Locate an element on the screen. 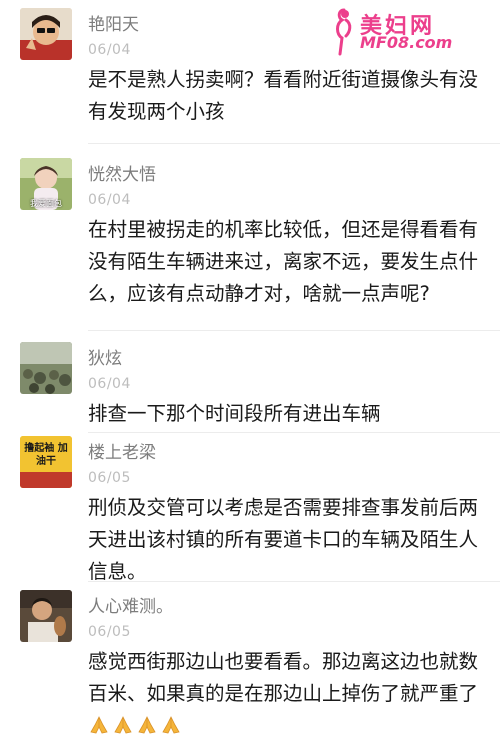  username: 人心难测。 is located at coordinates (130, 607).